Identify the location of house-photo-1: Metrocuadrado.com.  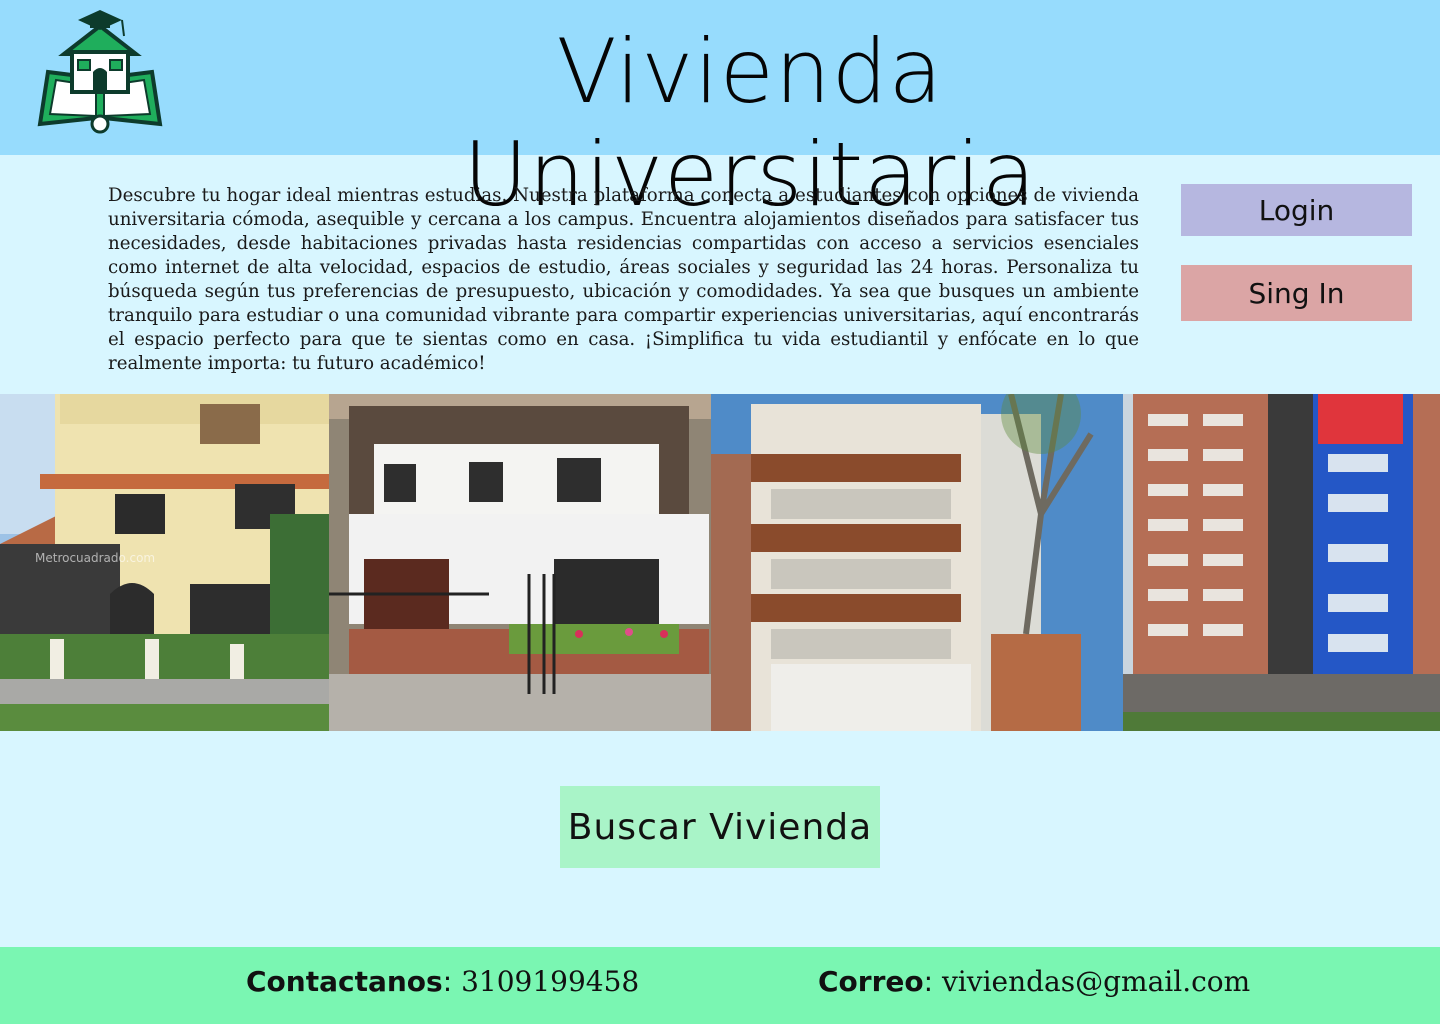
(164, 562).